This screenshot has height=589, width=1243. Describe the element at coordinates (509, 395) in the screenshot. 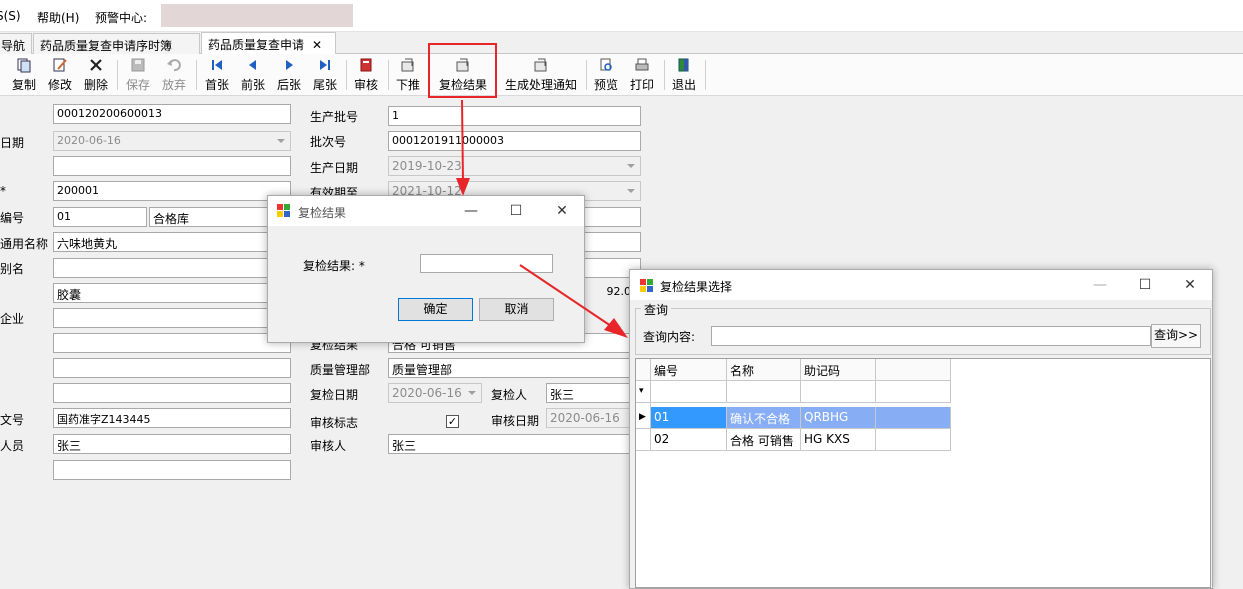

I see `recheck-person-label: 复检人` at that location.